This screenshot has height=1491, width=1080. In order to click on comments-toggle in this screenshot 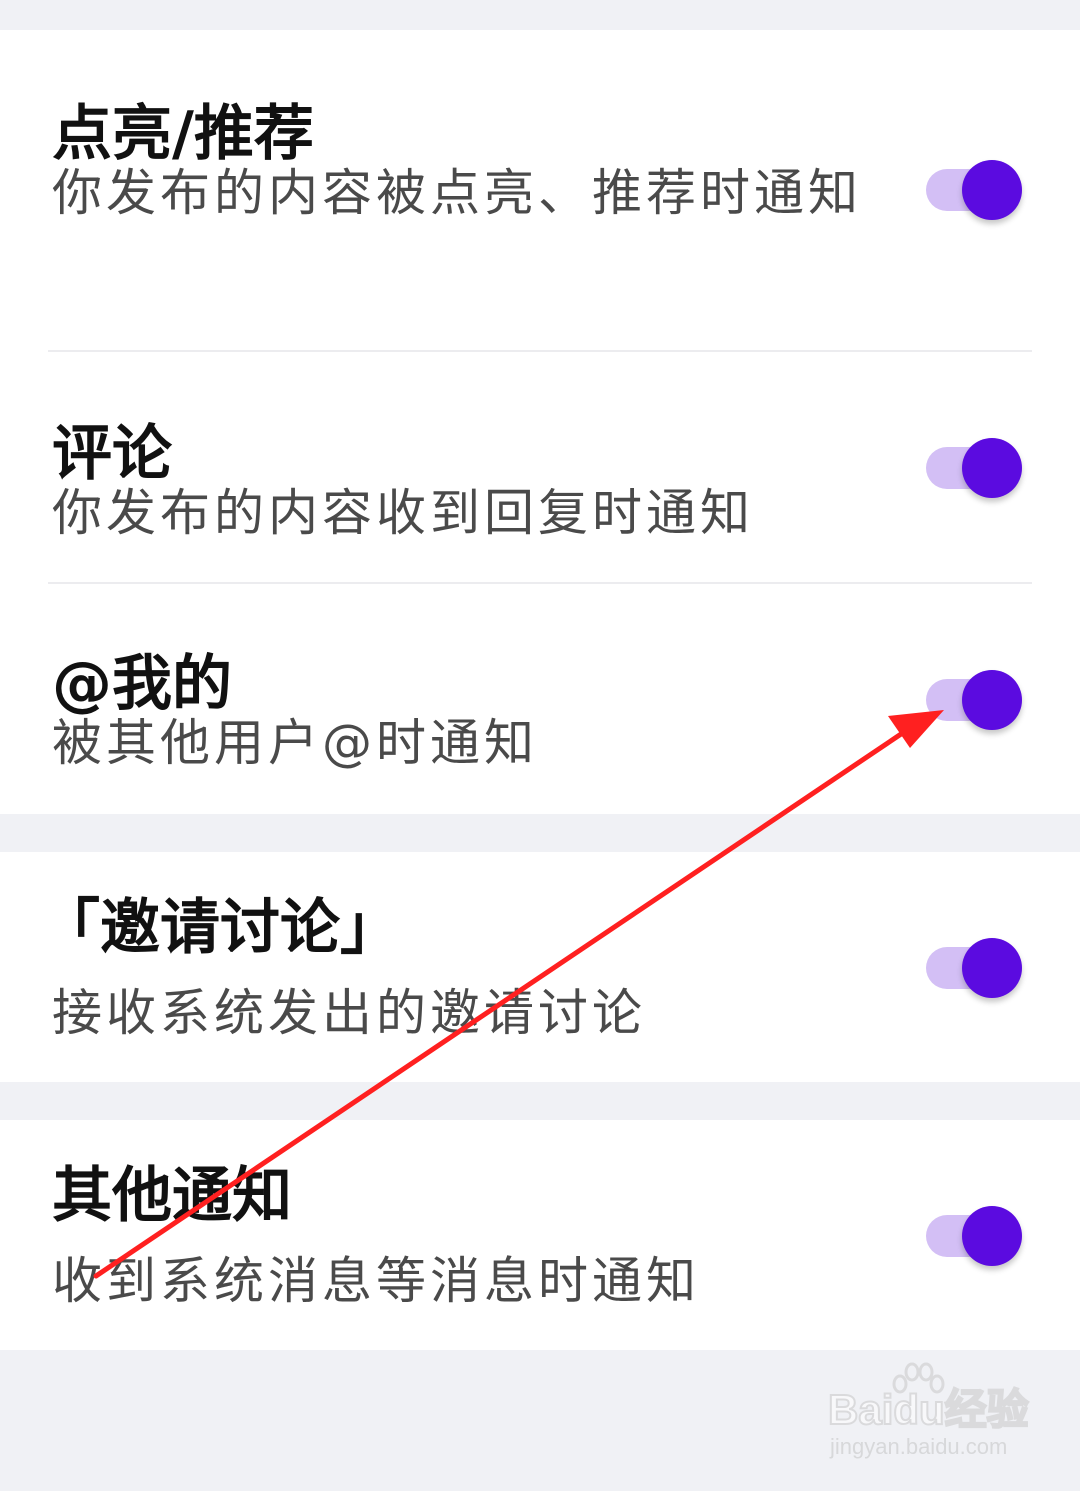, I will do `click(974, 468)`.